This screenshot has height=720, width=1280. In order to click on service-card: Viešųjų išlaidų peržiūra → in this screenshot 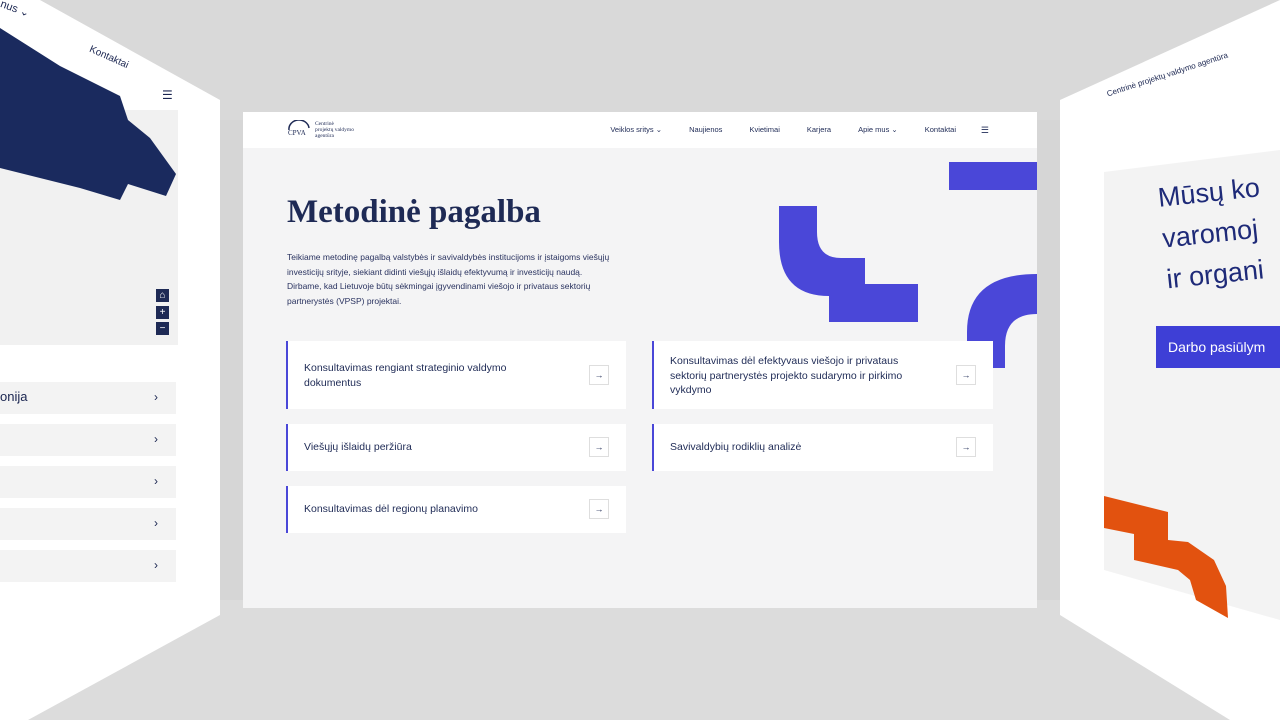, I will do `click(456, 447)`.